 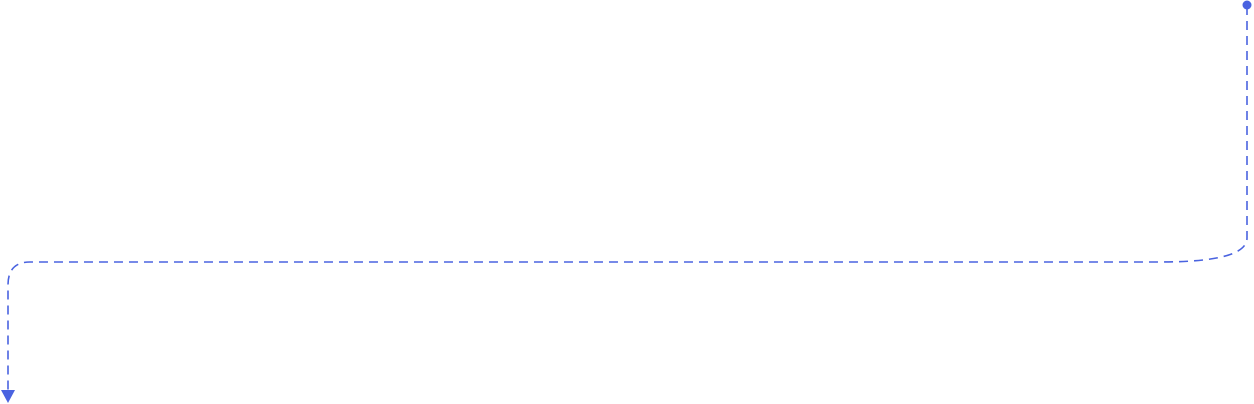 I want to click on connector-start-dot, so click(x=1247, y=5).